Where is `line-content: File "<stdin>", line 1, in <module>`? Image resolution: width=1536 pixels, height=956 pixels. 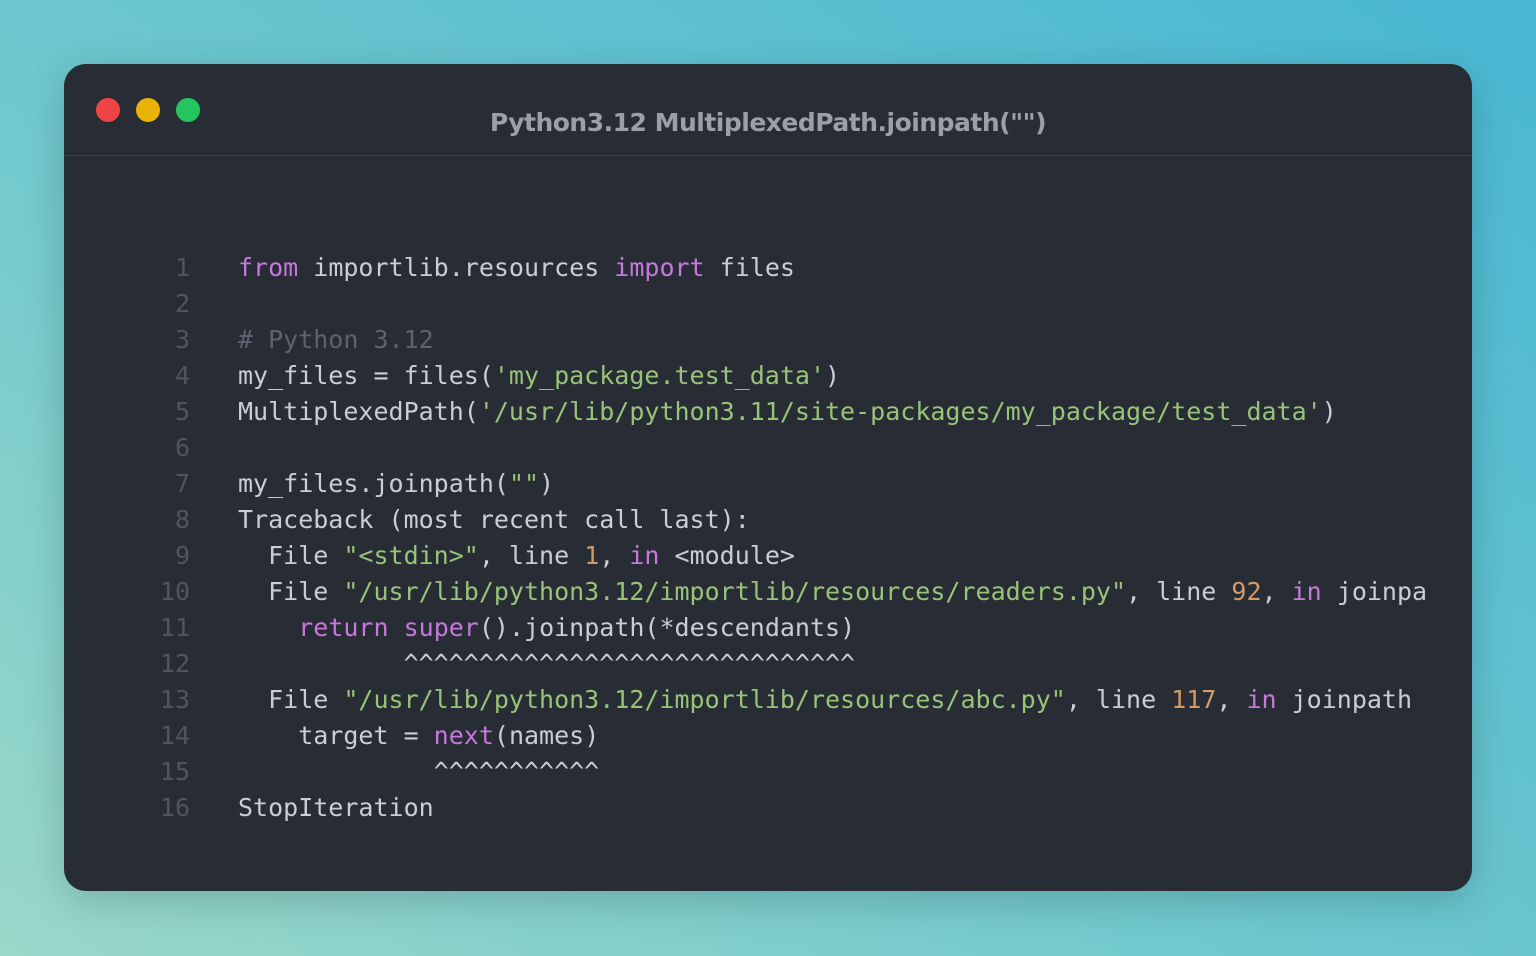
line-content: File "<stdin>", line 1, in <module> is located at coordinates (516, 556).